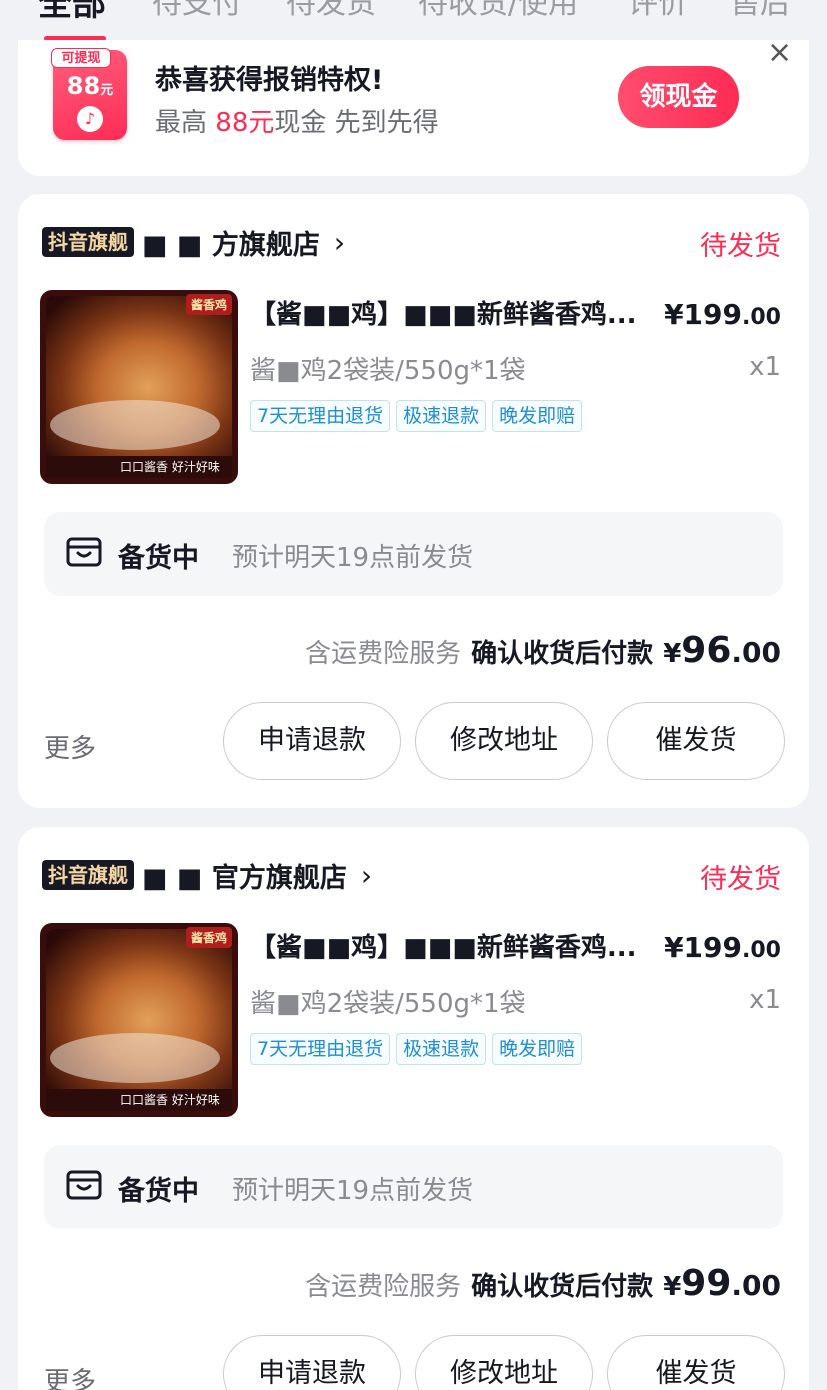 This screenshot has width=827, height=1390. I want to click on banner-title: 恭喜获得报销特权!, so click(269, 80).